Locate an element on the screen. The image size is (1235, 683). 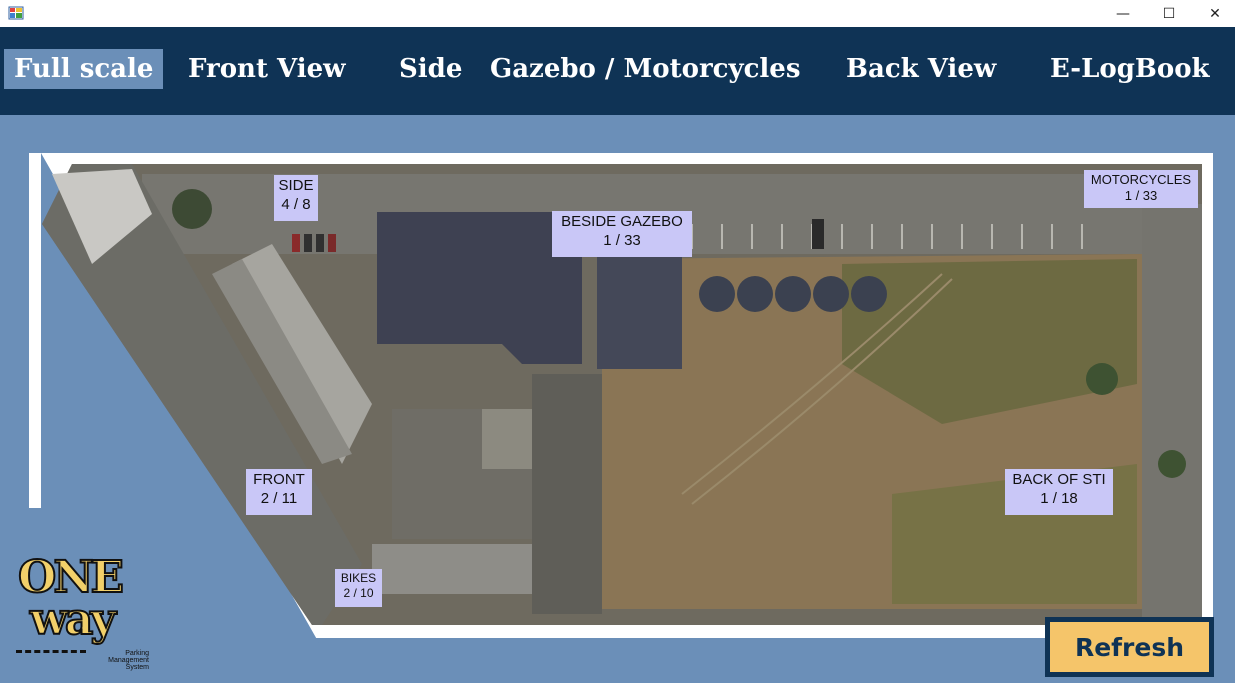
oneway-logo: ONE way Parking Management System is located at coordinates (81, 611).